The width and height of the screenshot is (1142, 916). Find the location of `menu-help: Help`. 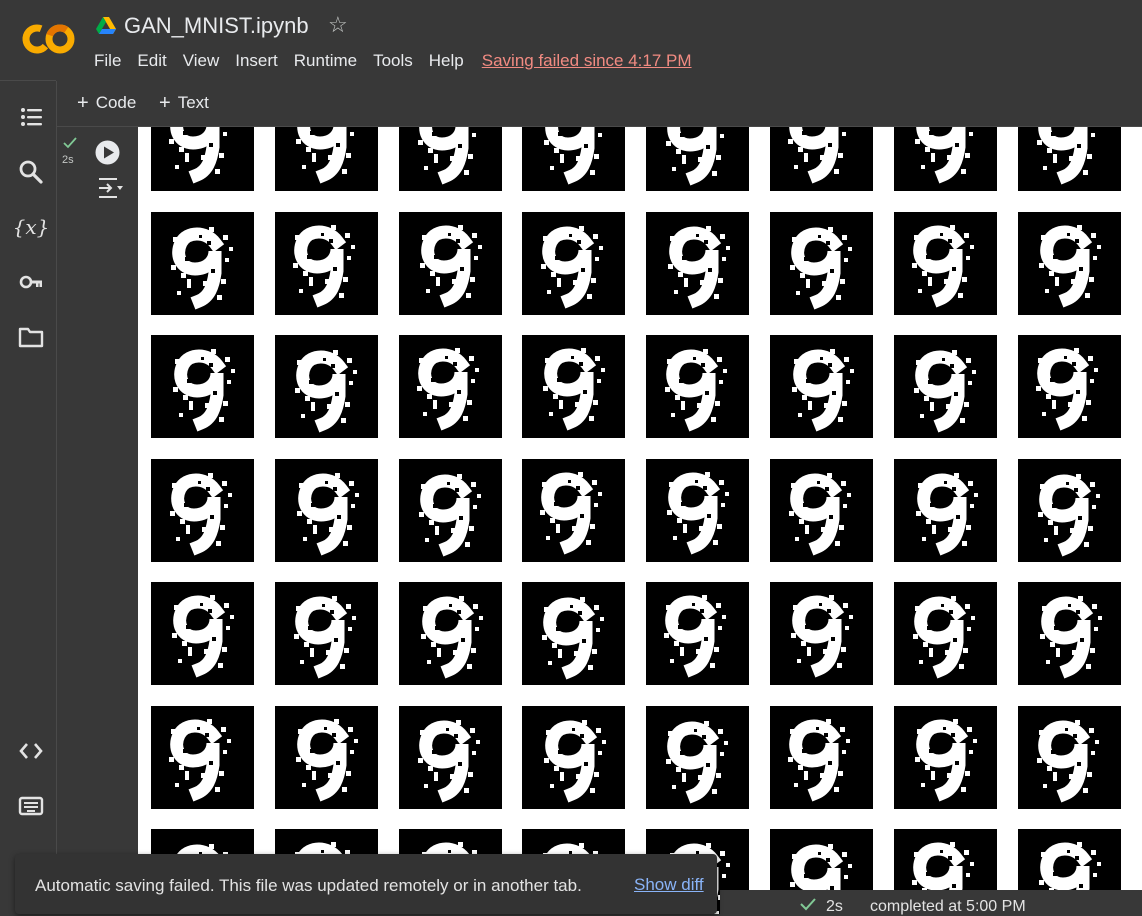

menu-help: Help is located at coordinates (446, 61).